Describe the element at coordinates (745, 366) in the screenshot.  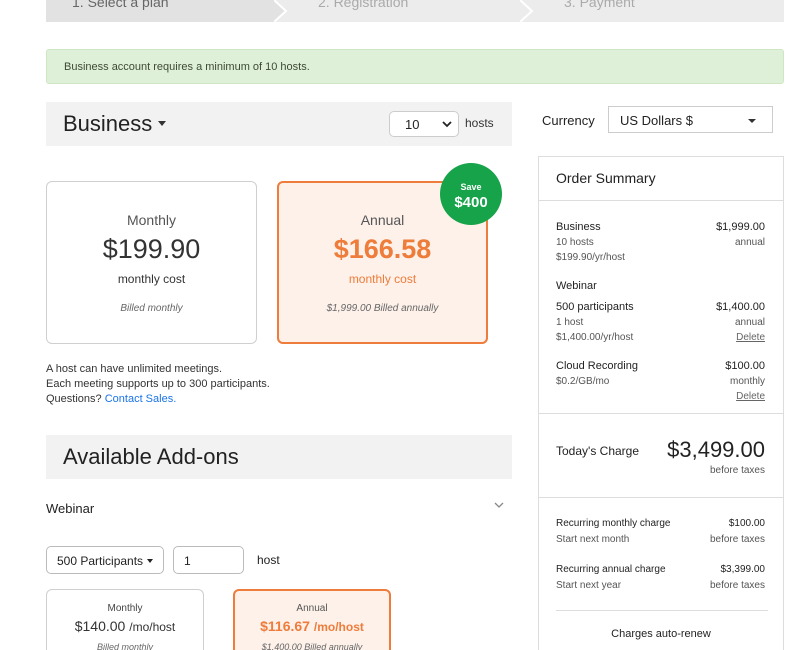
I see `recording-line-amount: $100.00` at that location.